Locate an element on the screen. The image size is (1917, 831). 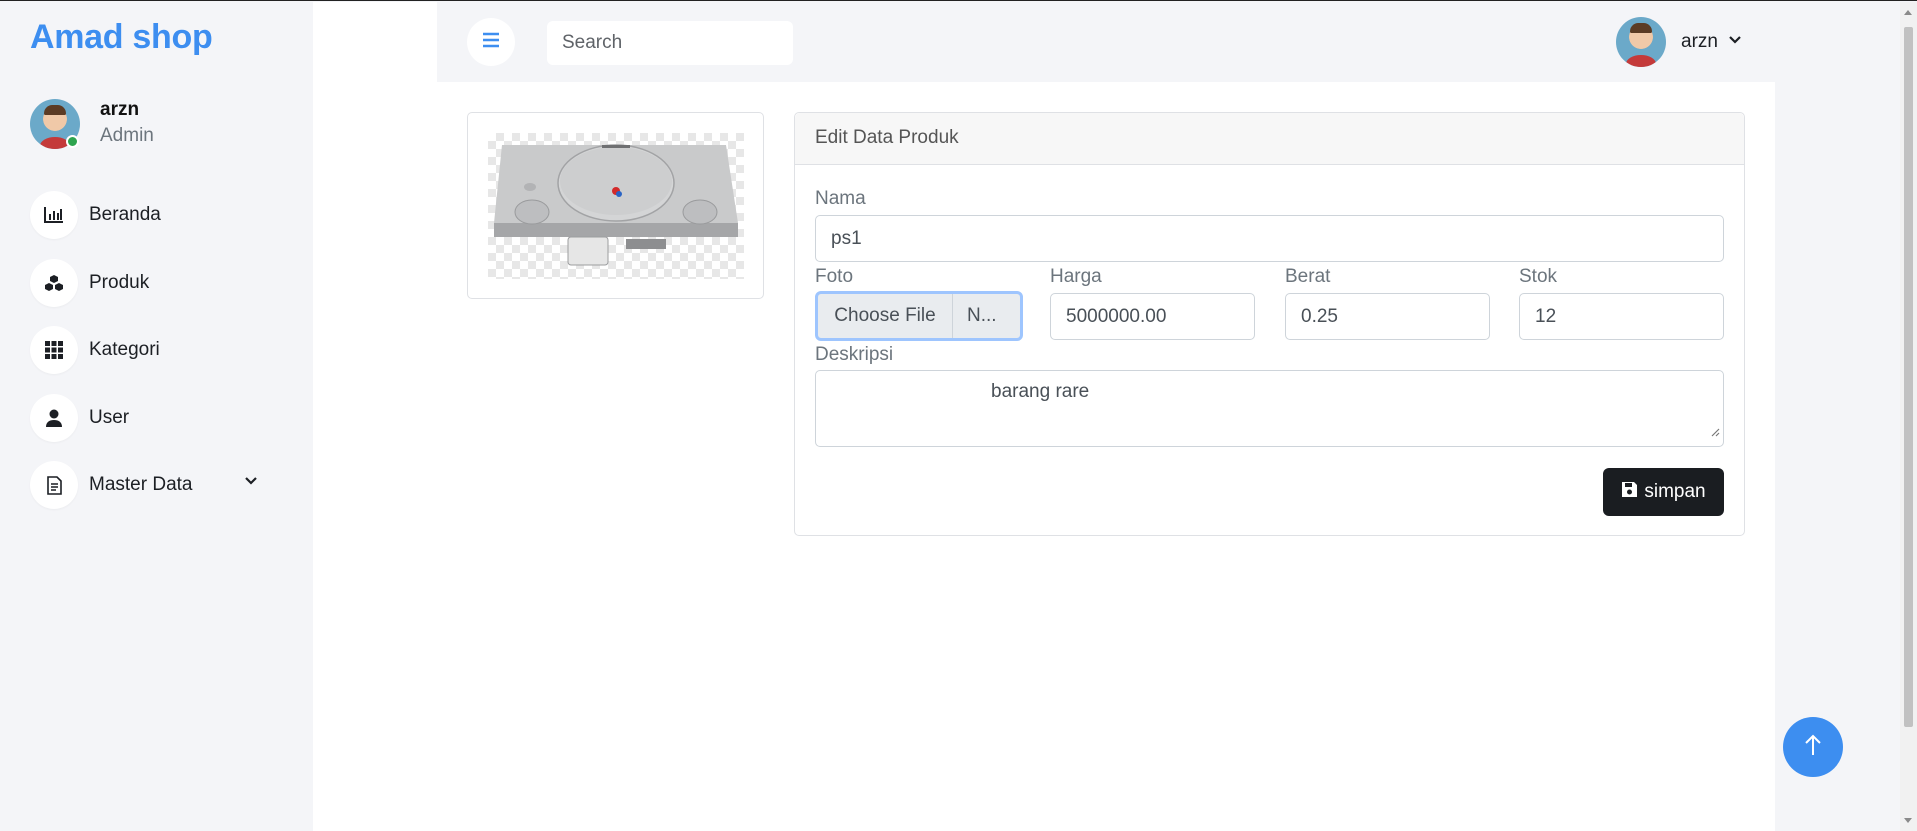
nama-label: Nama is located at coordinates (840, 198).